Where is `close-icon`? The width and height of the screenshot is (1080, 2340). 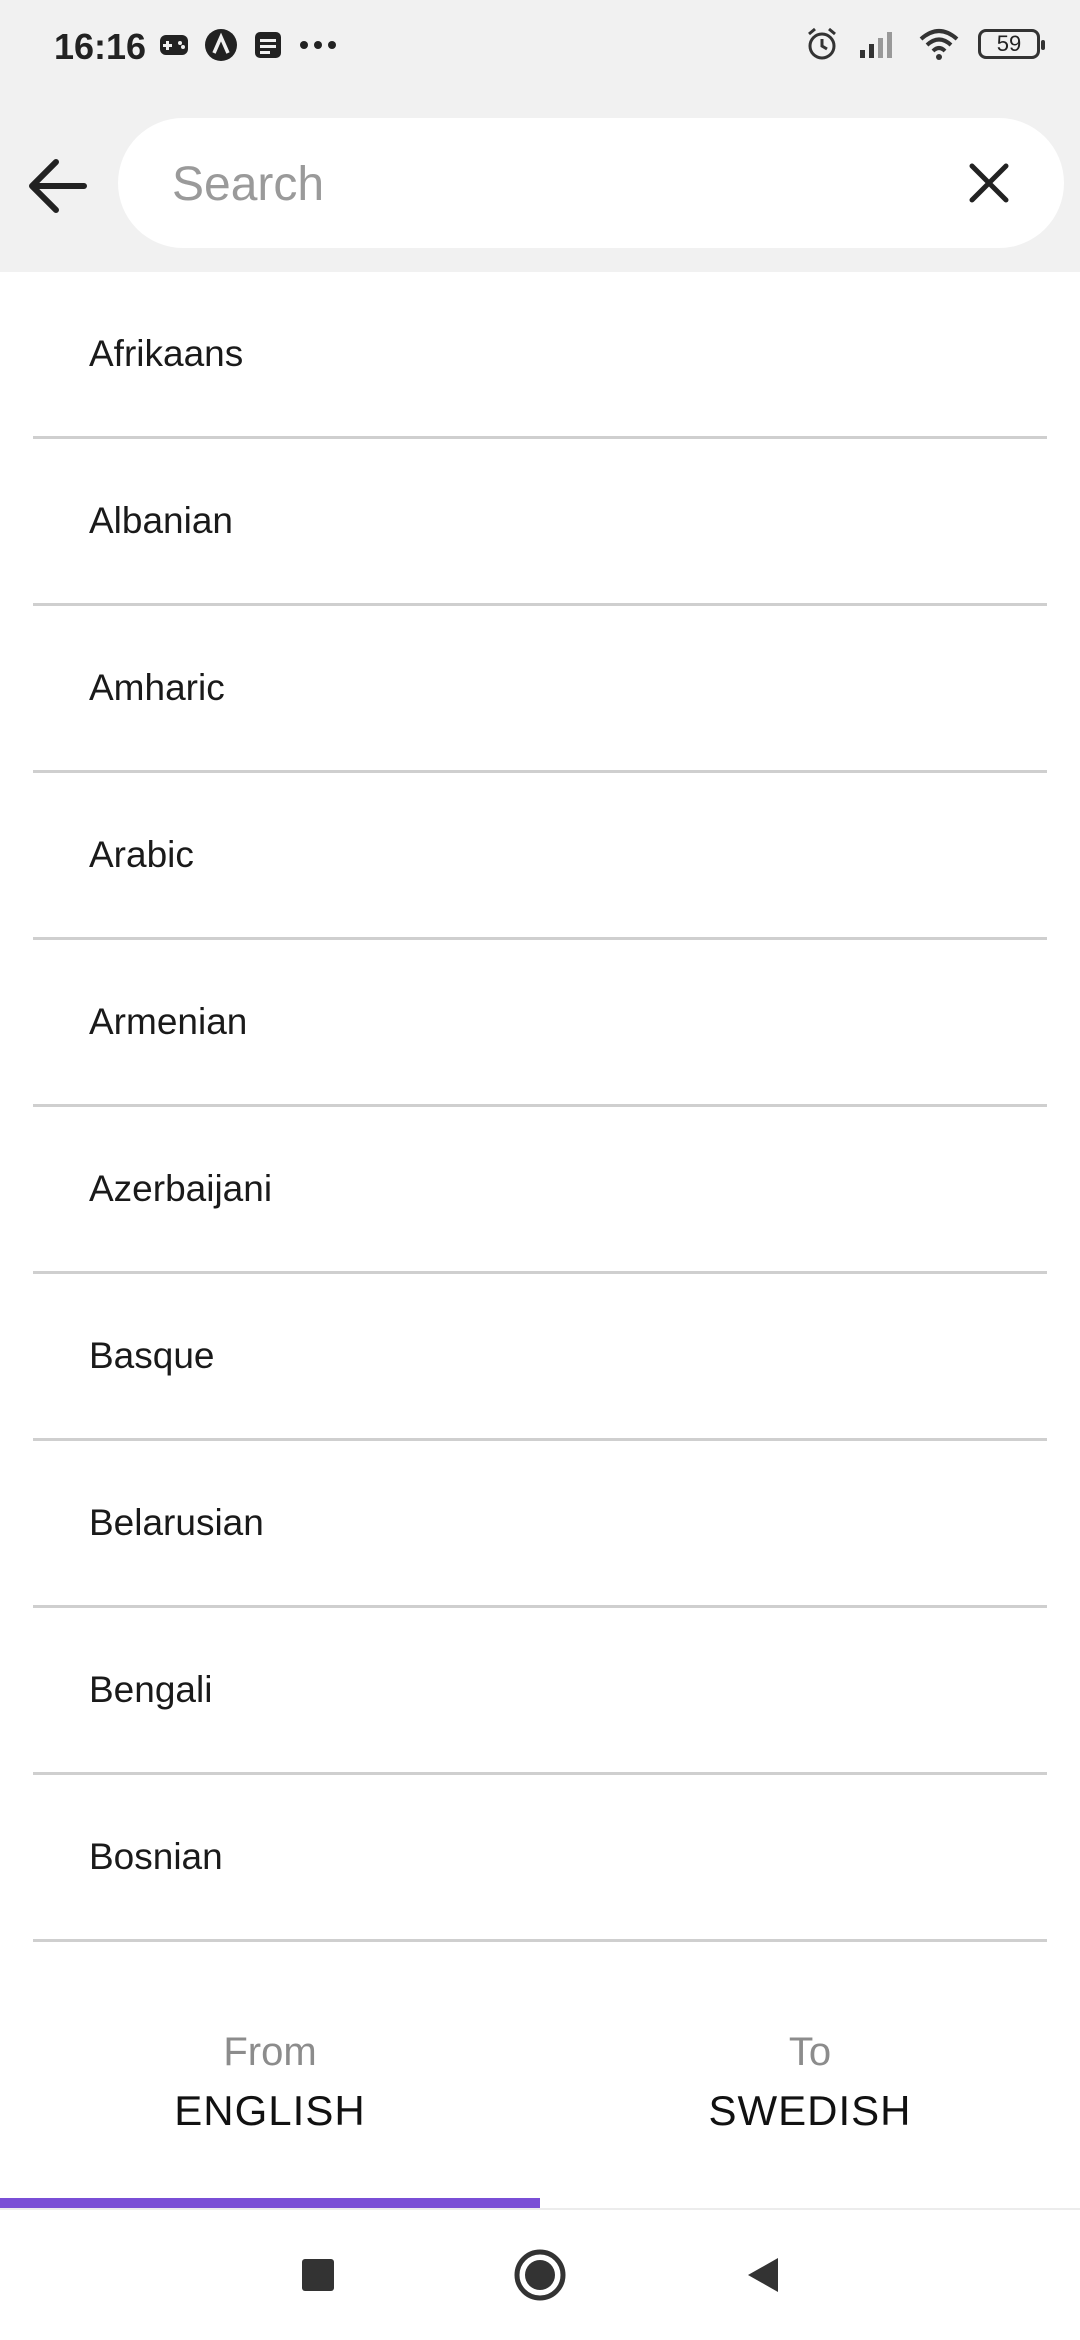
close-icon is located at coordinates (989, 183).